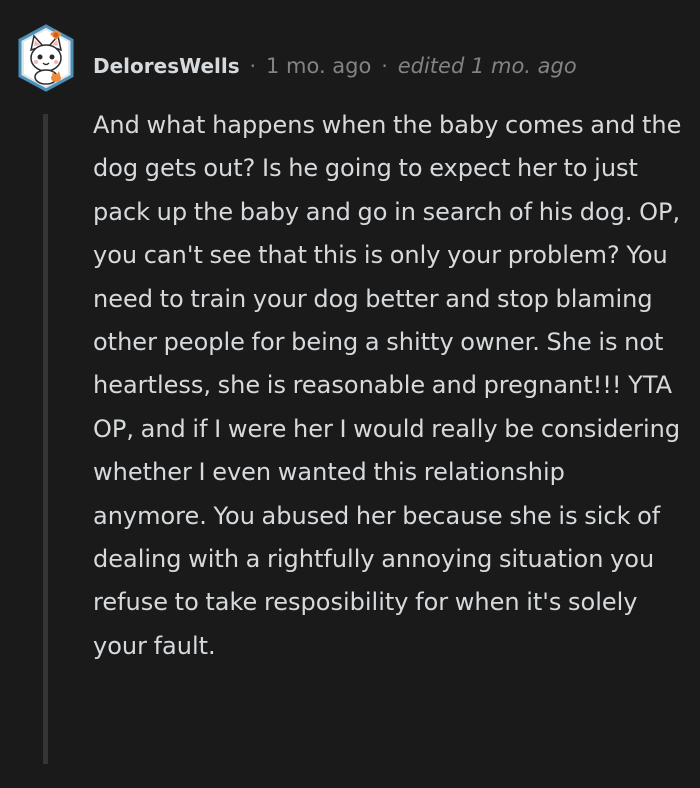 The height and width of the screenshot is (788, 700). I want to click on edited-label: edited 1 mo. ago, so click(487, 66).